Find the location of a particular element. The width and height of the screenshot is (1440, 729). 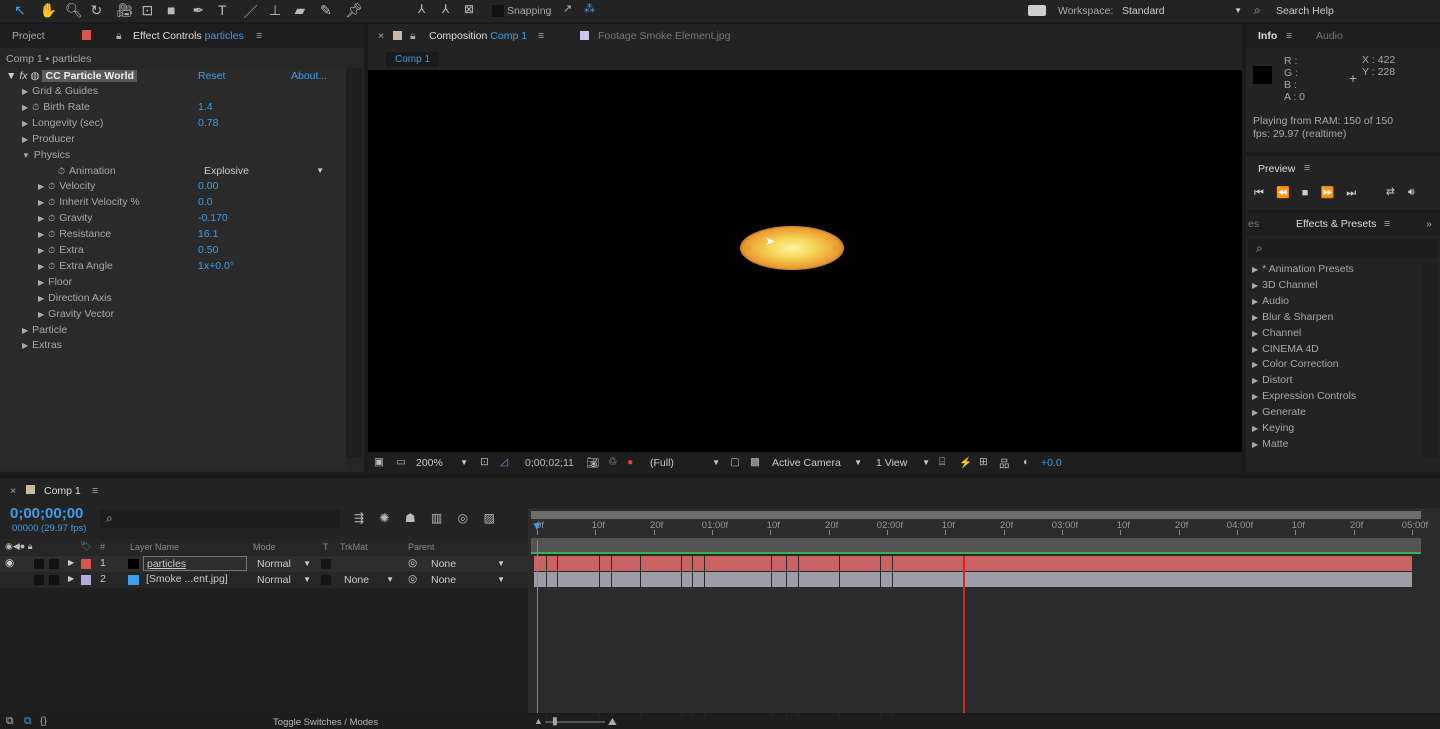

effects-category: ▶ Expression Controls is located at coordinates (1304, 396).